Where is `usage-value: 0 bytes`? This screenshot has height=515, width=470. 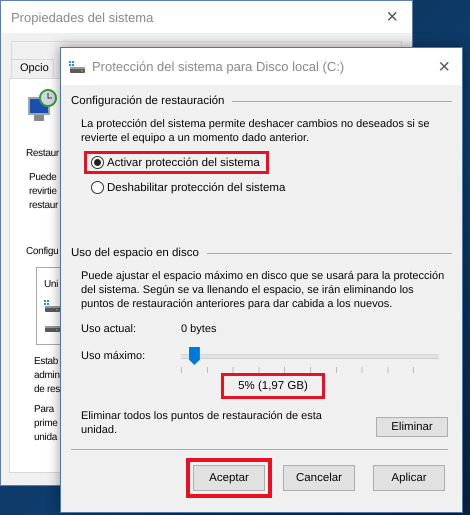 usage-value: 0 bytes is located at coordinates (198, 329).